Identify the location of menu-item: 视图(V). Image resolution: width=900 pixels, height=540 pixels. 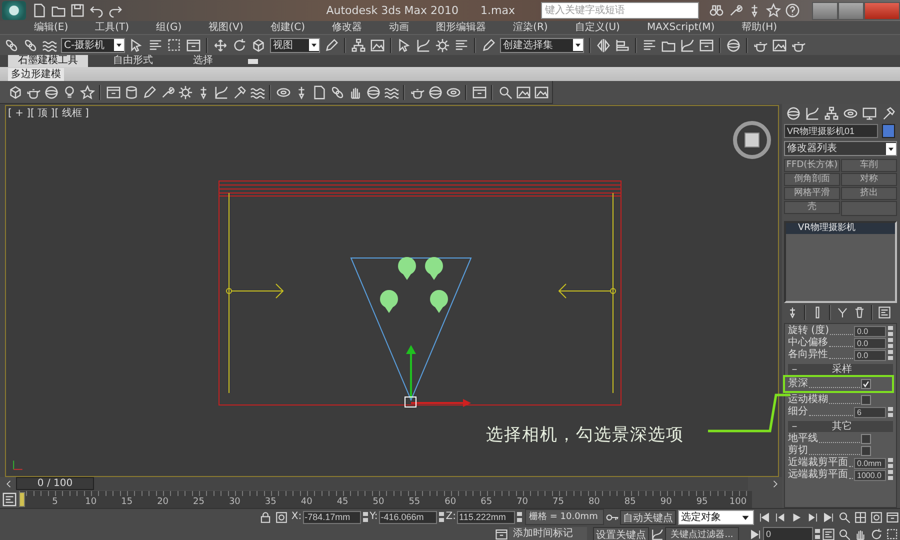
(226, 27).